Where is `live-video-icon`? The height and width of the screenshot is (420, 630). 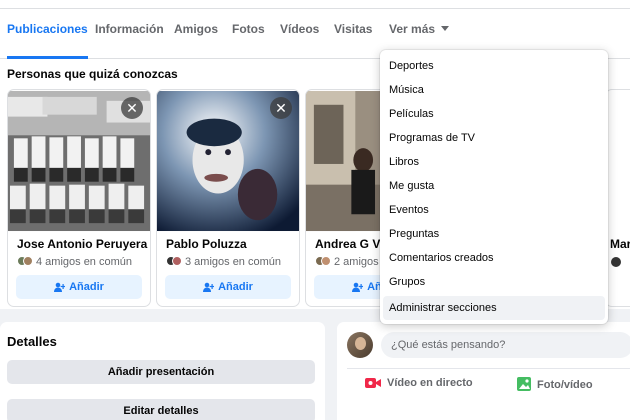
live-video-icon is located at coordinates (373, 383).